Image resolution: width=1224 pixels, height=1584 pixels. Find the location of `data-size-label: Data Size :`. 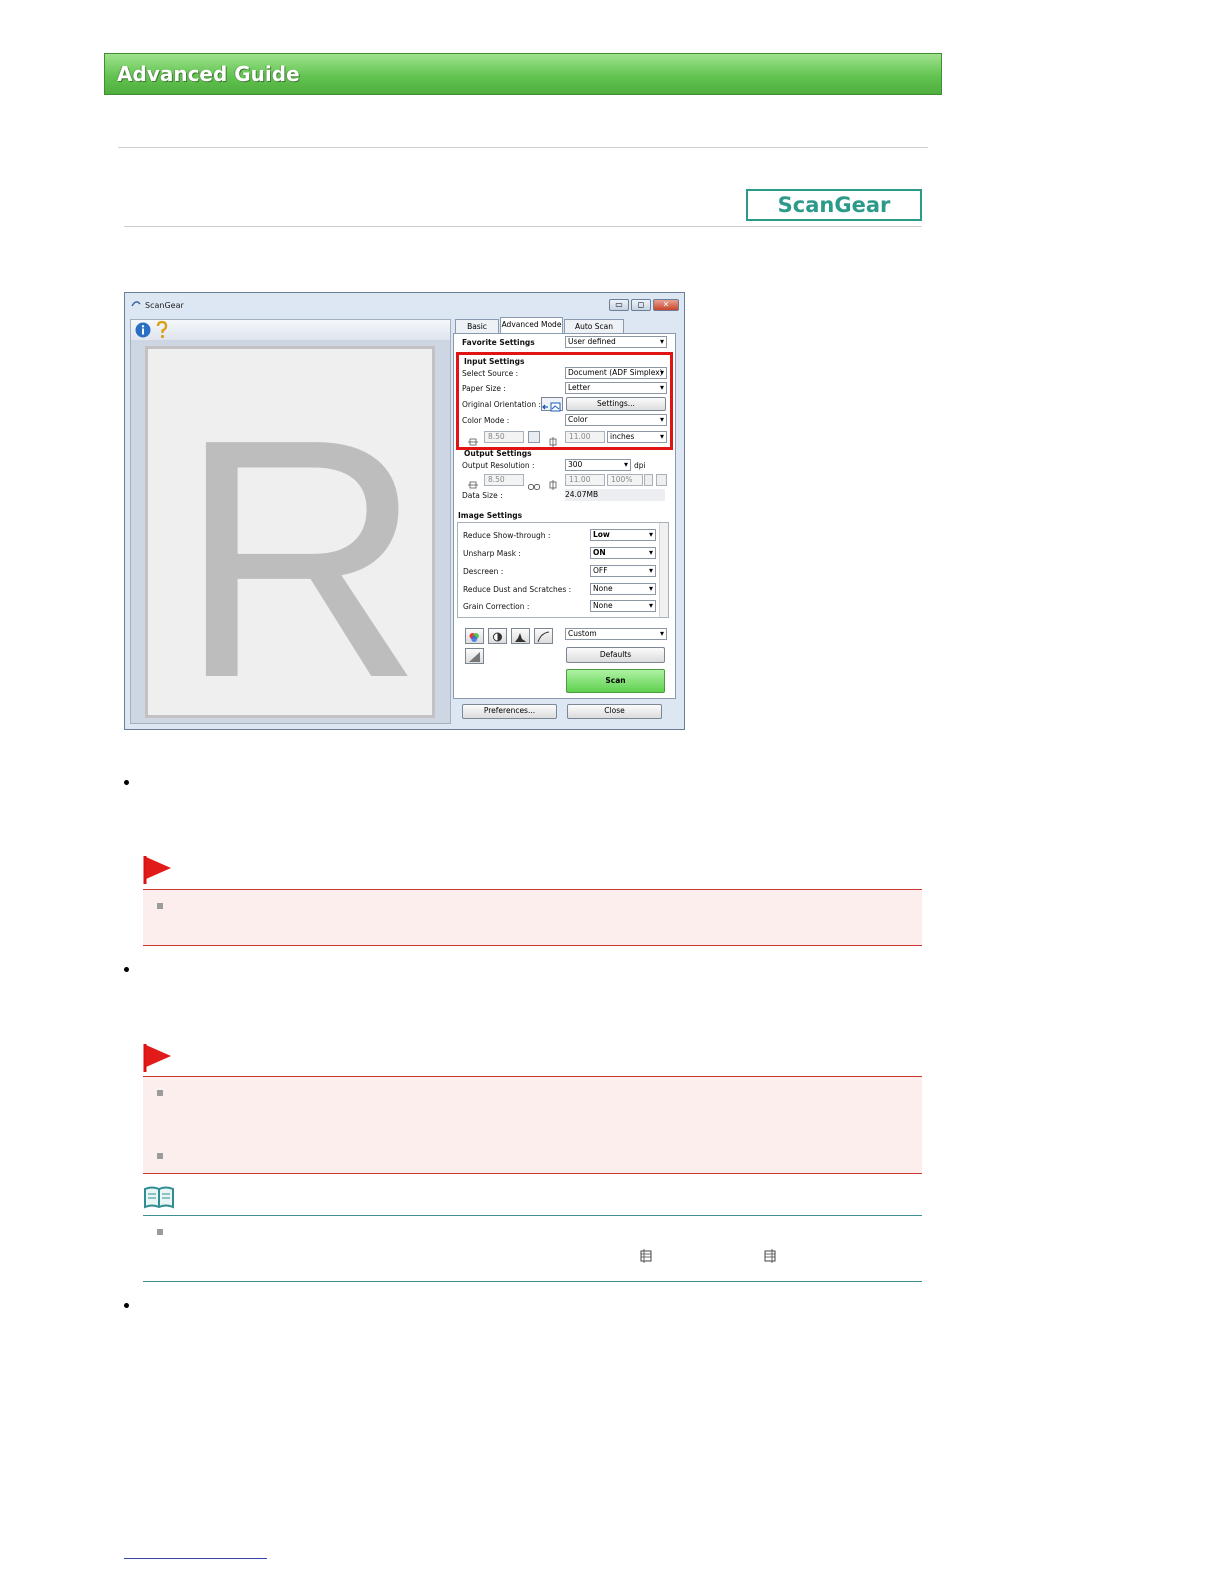

data-size-label: Data Size : is located at coordinates (482, 495).